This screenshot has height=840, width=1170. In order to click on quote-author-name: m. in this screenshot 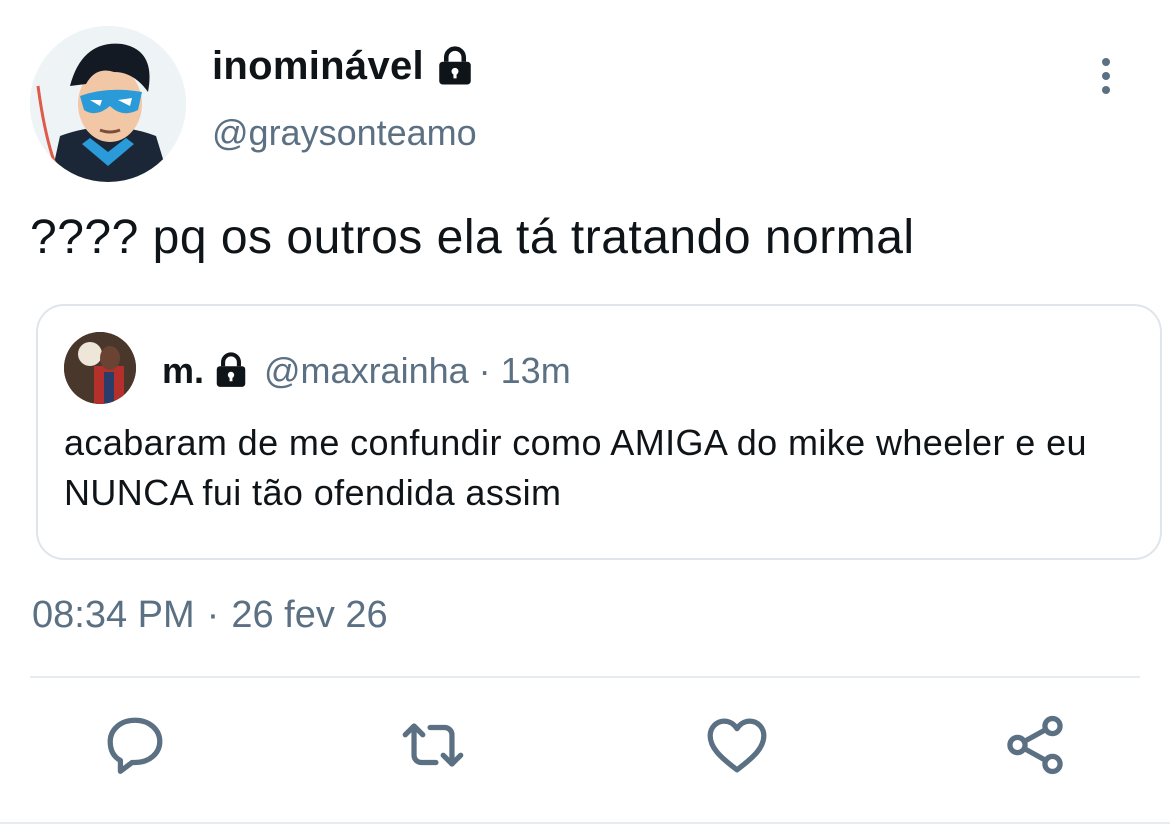, I will do `click(183, 371)`.